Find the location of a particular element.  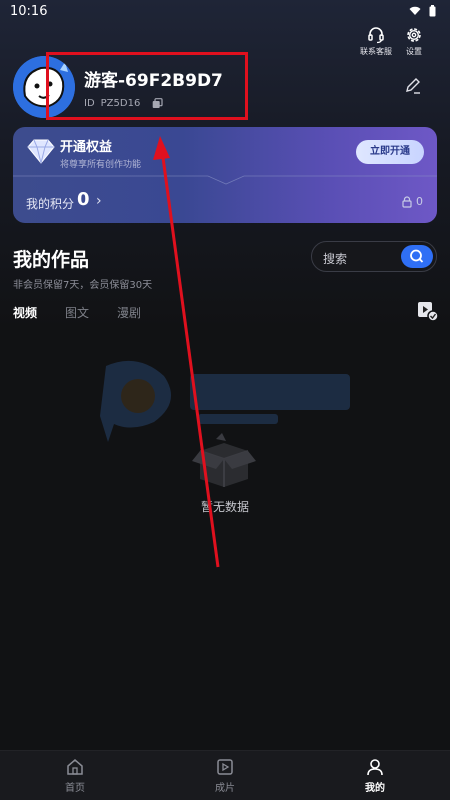

video-manage-icon is located at coordinates (428, 311).